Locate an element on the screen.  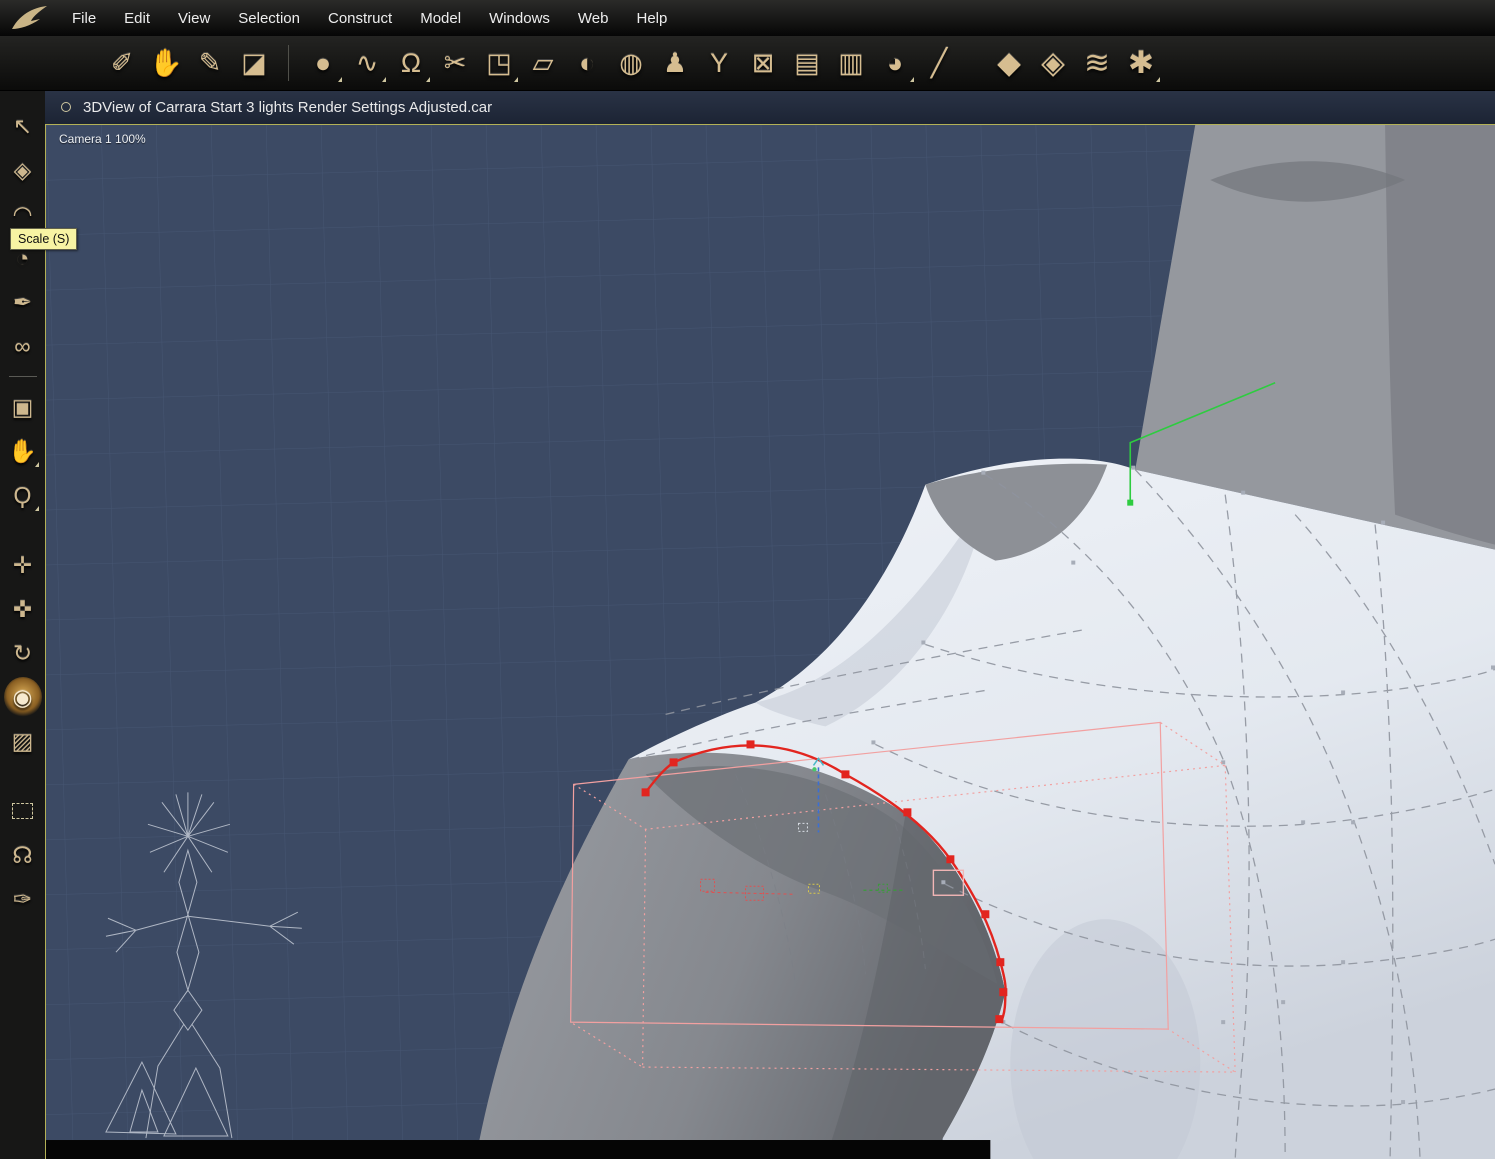
link-tool-icon: ∞ is located at coordinates (23, 346).